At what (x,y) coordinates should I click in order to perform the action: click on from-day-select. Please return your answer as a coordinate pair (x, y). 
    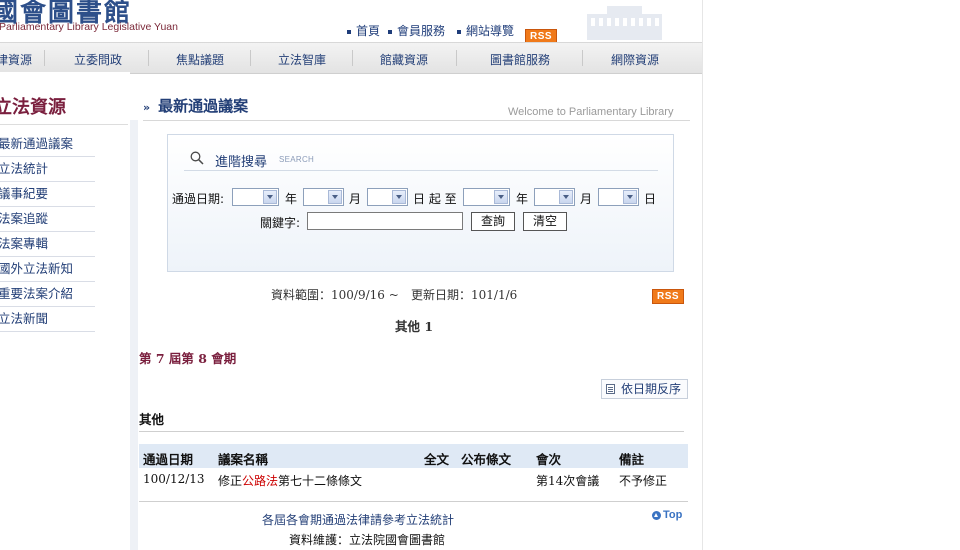
    Looking at the image, I should click on (387, 197).